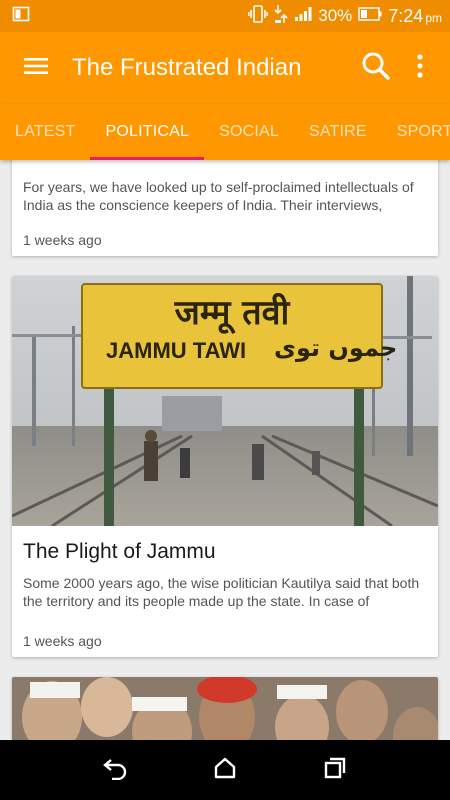  Describe the element at coordinates (433, 17) in the screenshot. I see `clock-ampm: pm` at that location.